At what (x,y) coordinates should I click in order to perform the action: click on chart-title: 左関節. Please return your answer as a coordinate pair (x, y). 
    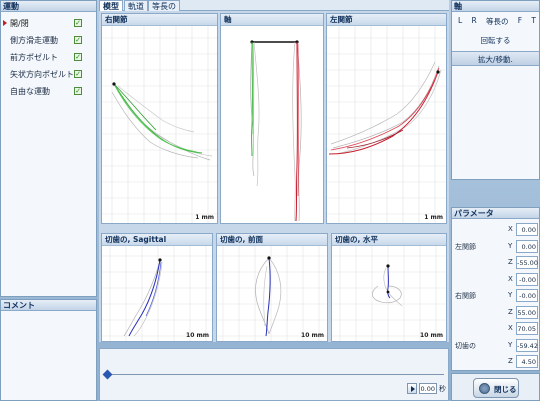
    Looking at the image, I should click on (386, 20).